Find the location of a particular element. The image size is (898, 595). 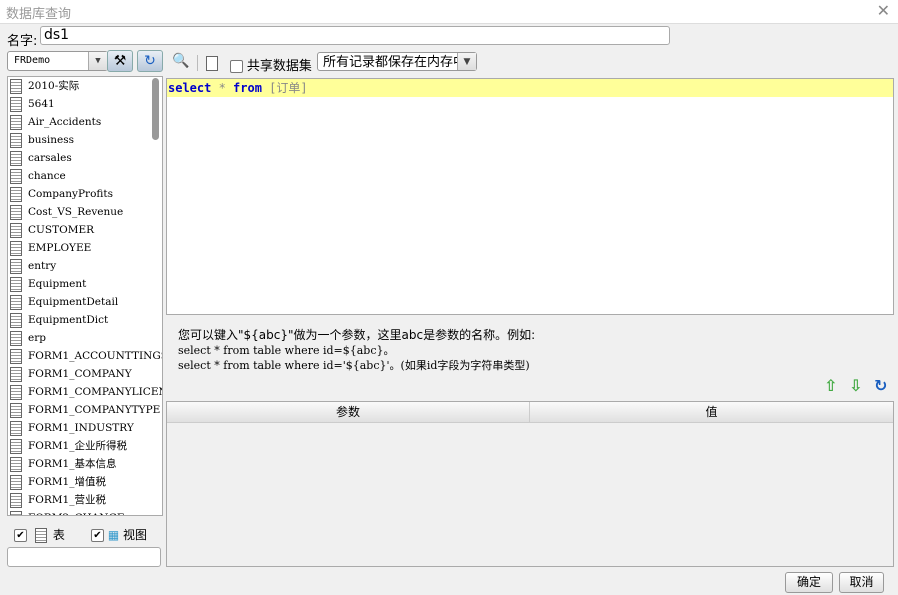

table-list-item: CUSTOMER is located at coordinates (52, 230).